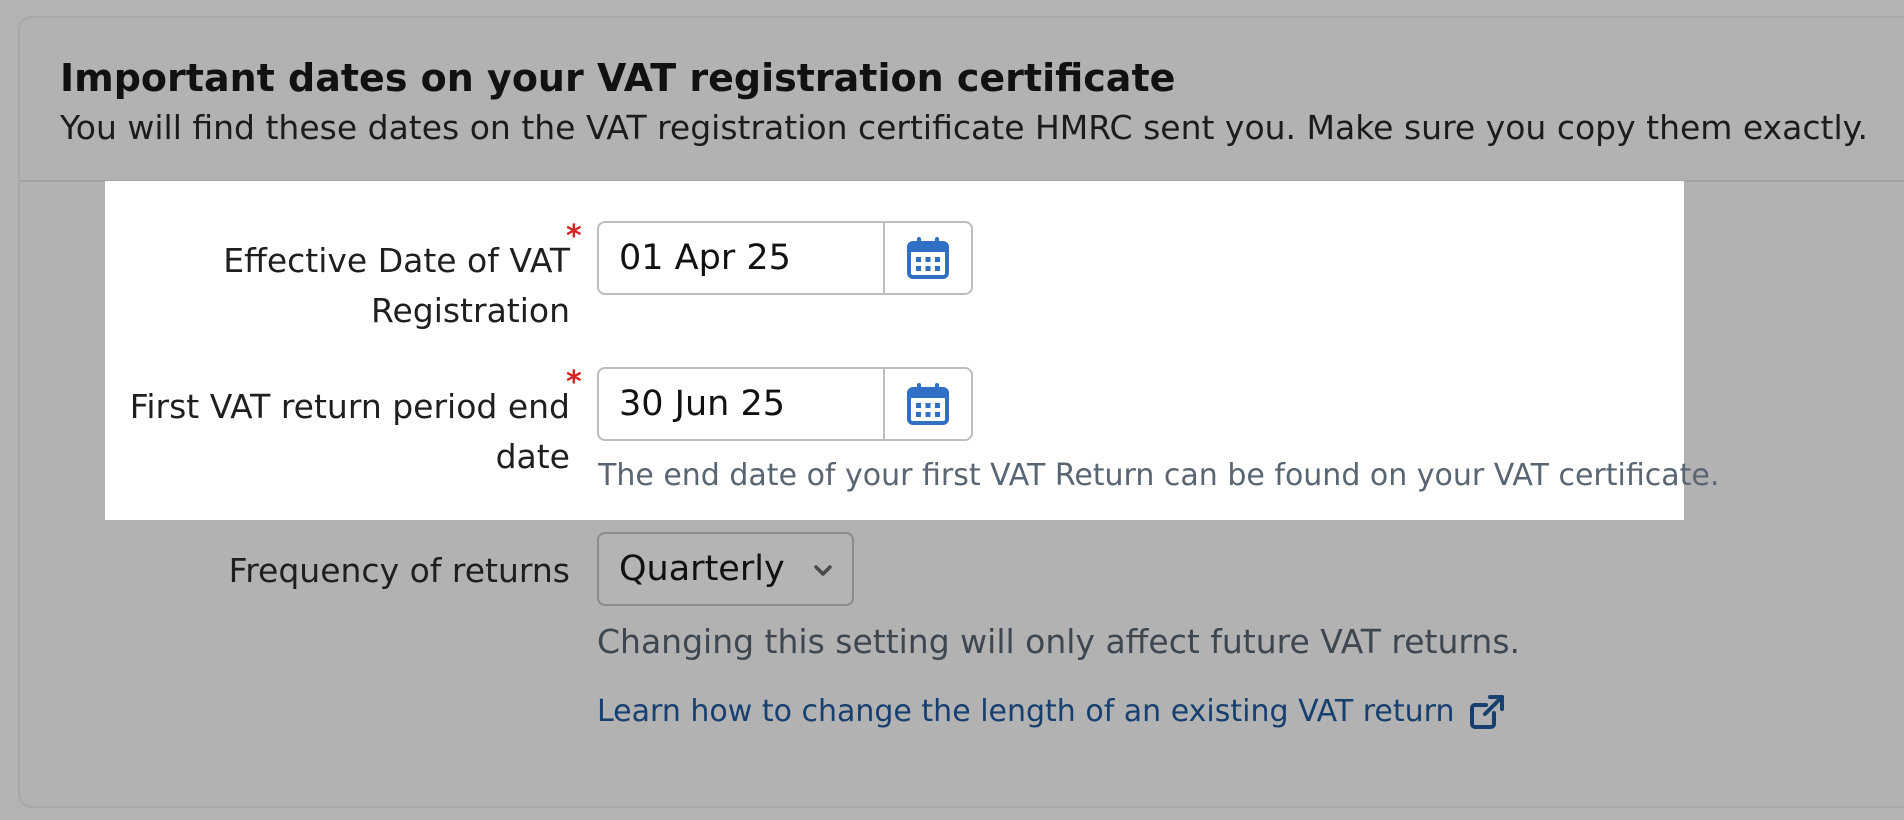 The width and height of the screenshot is (1904, 820). I want to click on frequency-selected-value: Quarterly, so click(702, 569).